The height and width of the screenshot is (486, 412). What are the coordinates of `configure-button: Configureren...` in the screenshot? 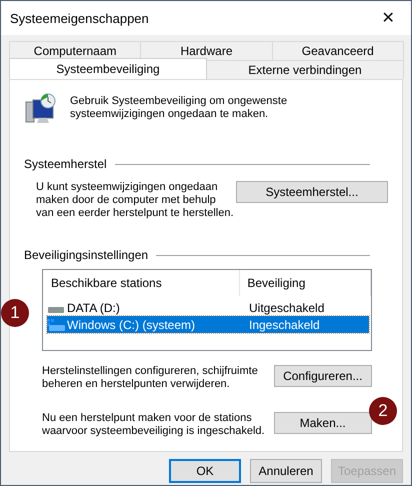 It's located at (323, 376).